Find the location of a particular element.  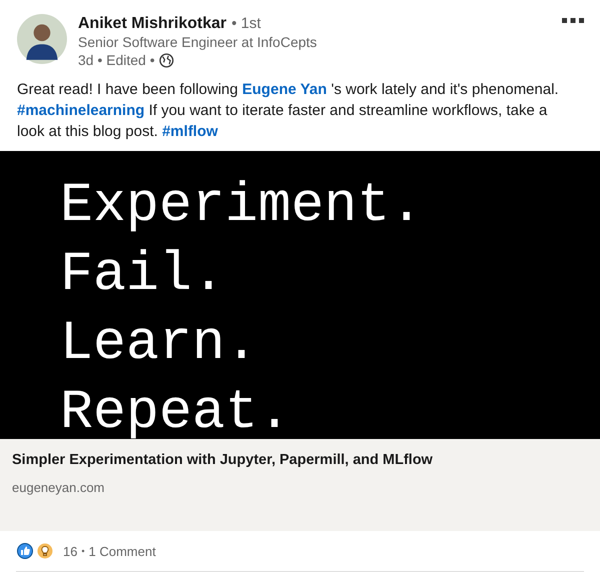

image-text: Experiment. is located at coordinates (242, 206).